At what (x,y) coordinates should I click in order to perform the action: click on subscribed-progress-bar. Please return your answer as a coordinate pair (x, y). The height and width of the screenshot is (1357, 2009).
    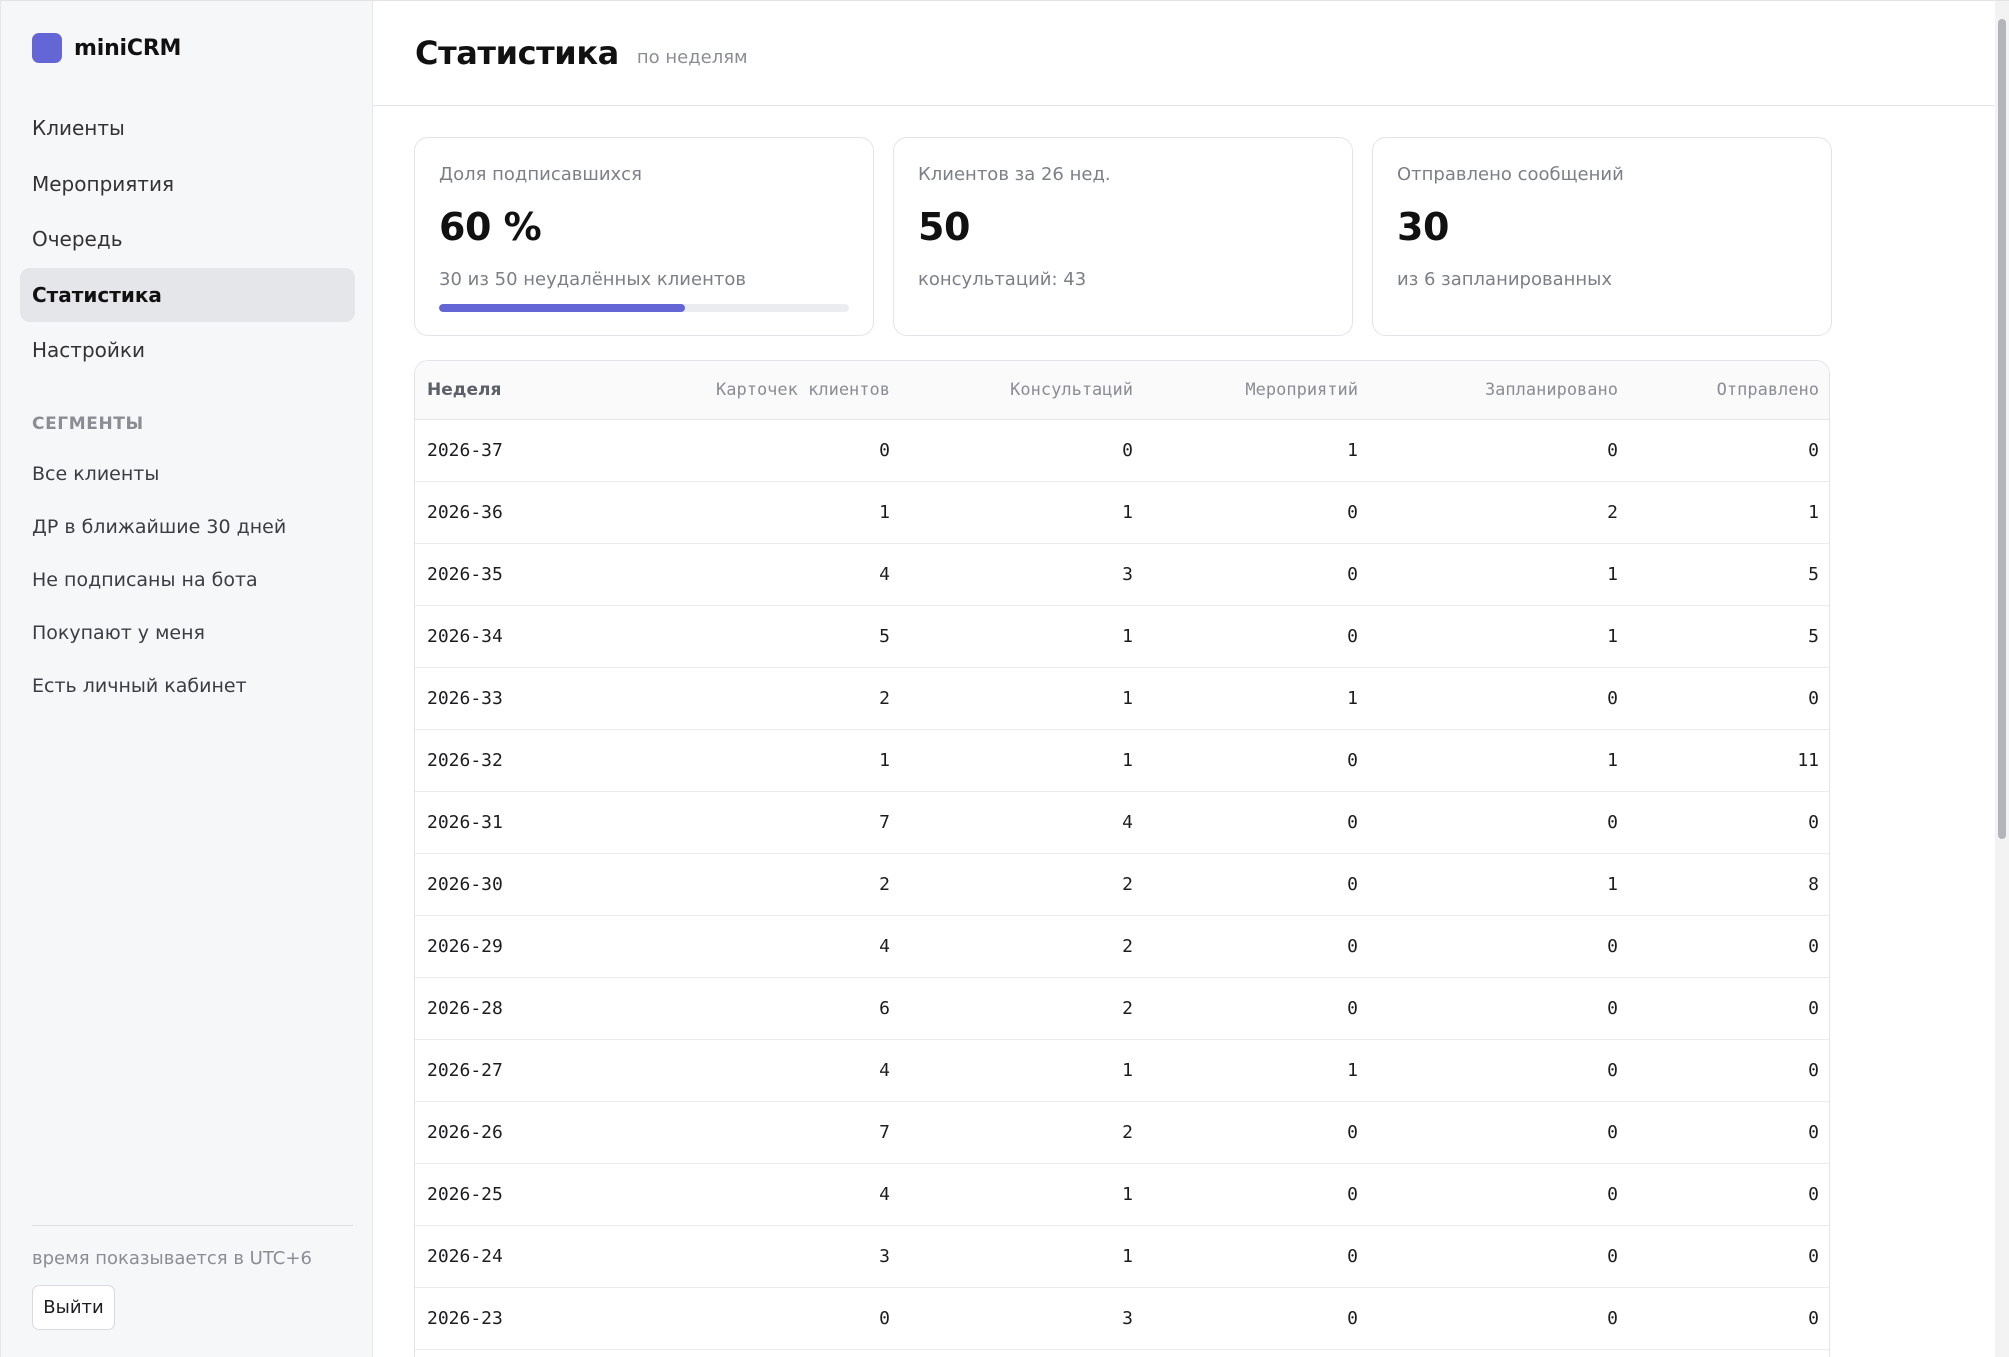
    Looking at the image, I should click on (644, 308).